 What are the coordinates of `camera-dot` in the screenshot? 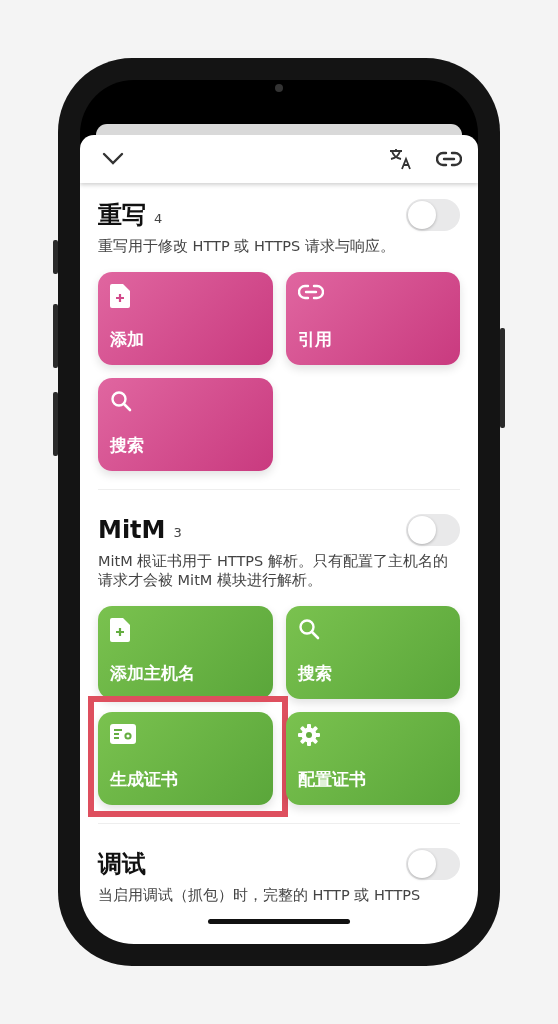 It's located at (279, 88).